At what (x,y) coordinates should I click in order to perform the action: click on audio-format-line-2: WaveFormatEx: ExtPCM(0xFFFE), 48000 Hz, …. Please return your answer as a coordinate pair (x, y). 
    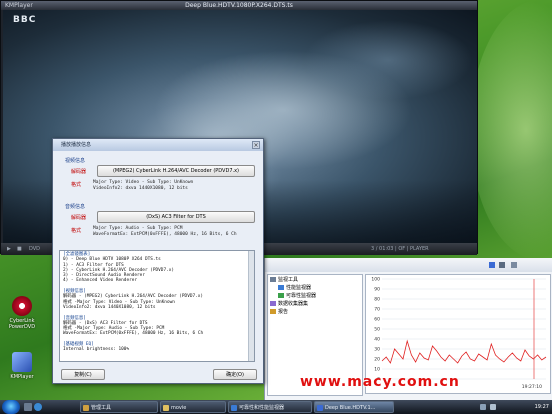
    Looking at the image, I should click on (165, 234).